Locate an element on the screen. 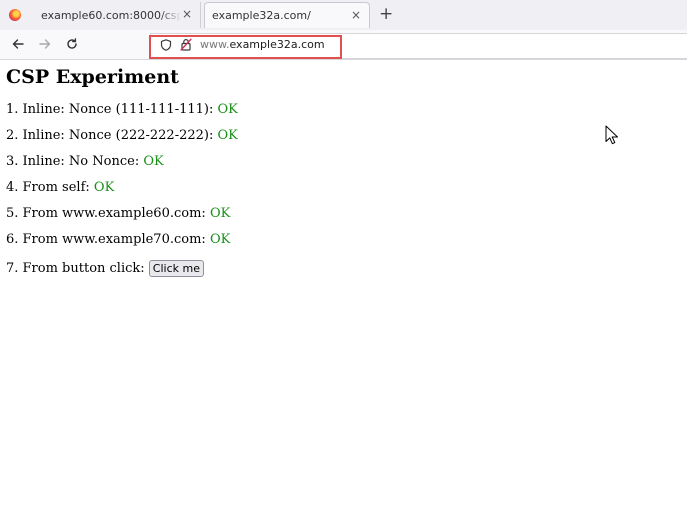 The image size is (687, 521). test-row: 3. Inline: No Nonce: OK is located at coordinates (85, 162).